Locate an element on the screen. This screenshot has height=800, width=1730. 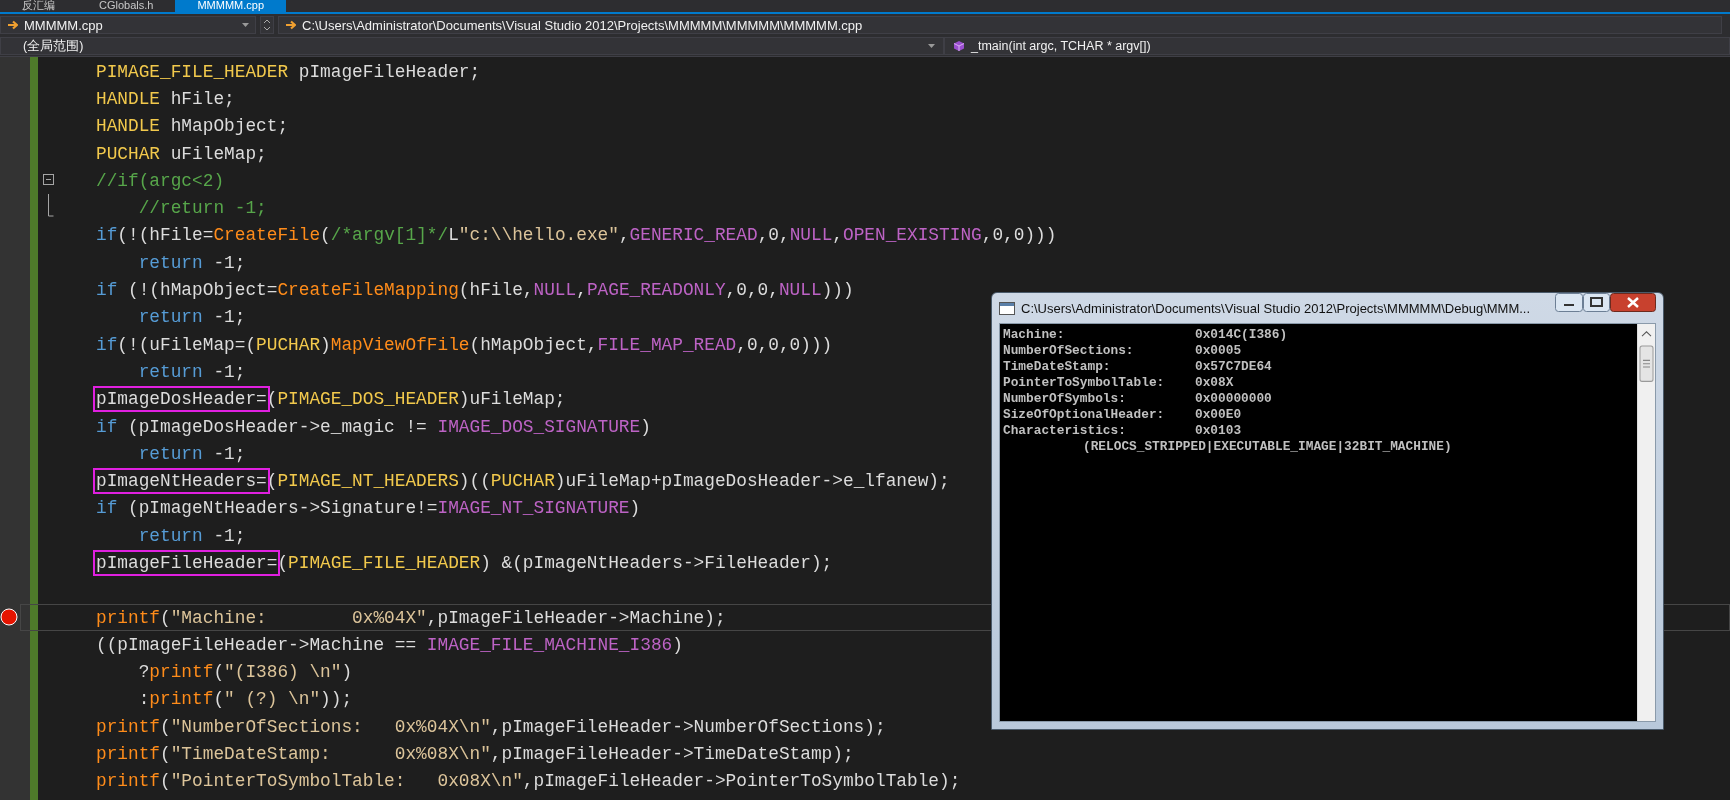
collapse-icon is located at coordinates (48, 180).